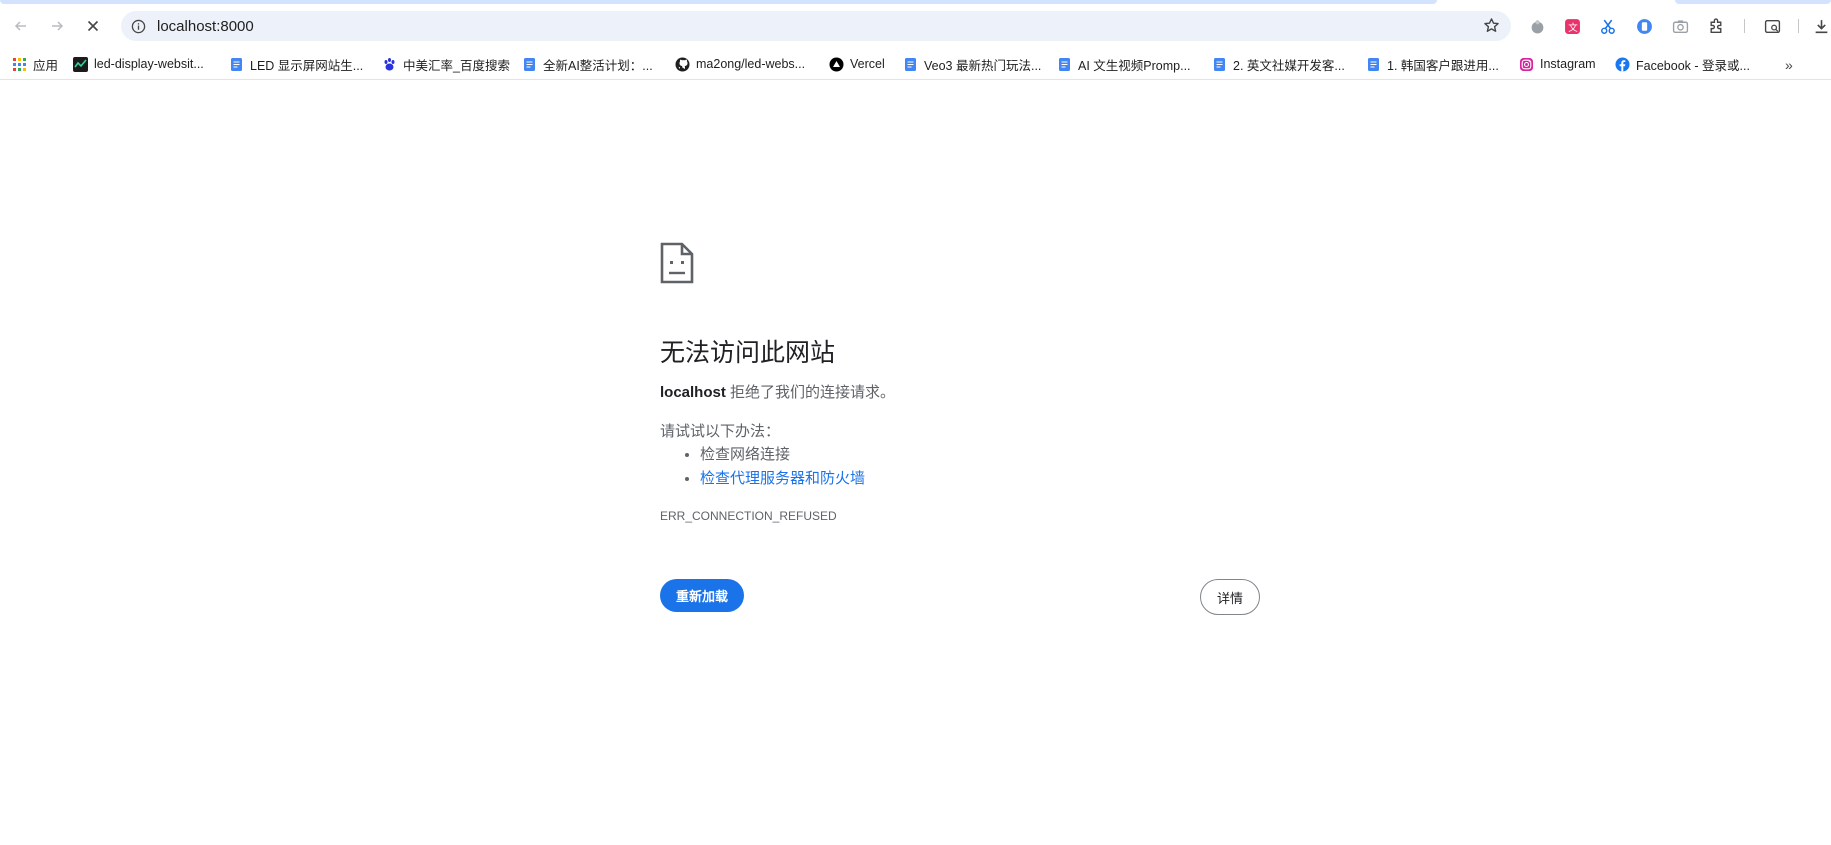 This screenshot has height=845, width=1831. Describe the element at coordinates (682, 64) in the screenshot. I see `github-icon` at that location.